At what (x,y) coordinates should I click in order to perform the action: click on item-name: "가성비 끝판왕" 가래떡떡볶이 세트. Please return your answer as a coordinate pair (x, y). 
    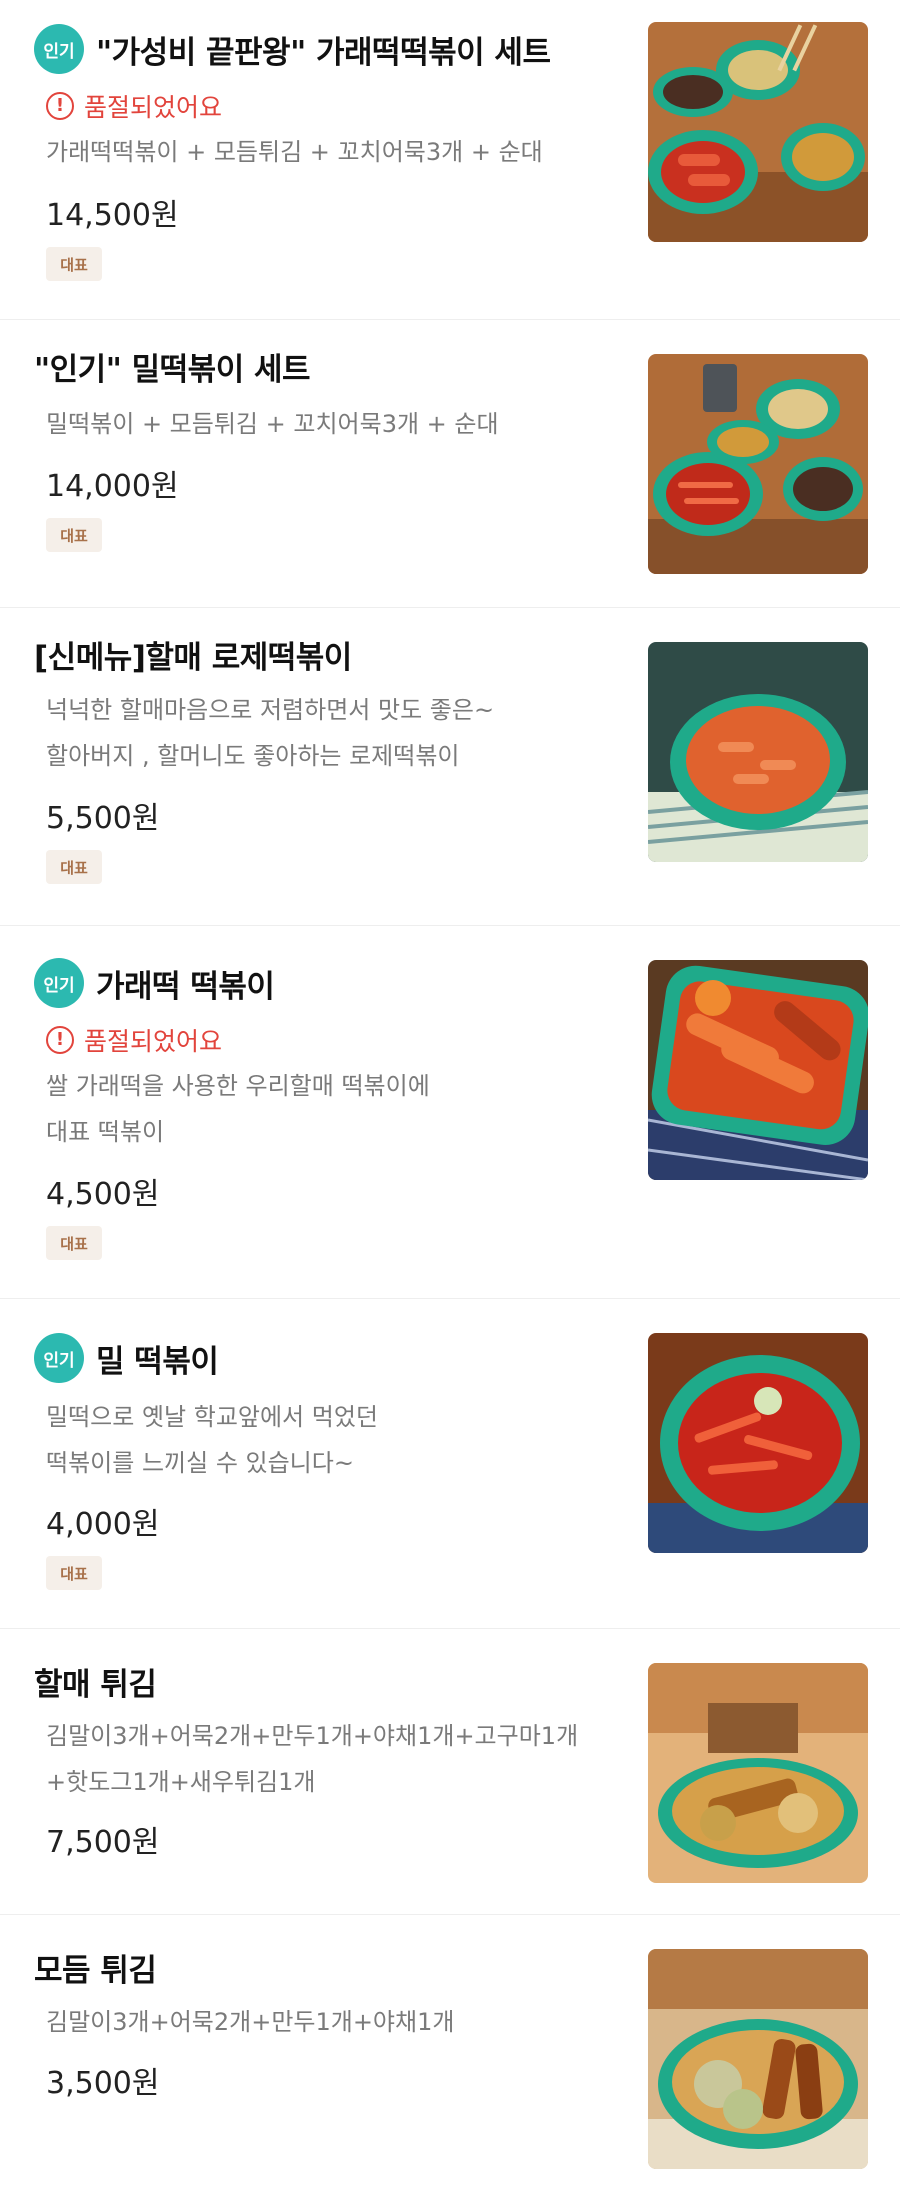
    Looking at the image, I should click on (323, 52).